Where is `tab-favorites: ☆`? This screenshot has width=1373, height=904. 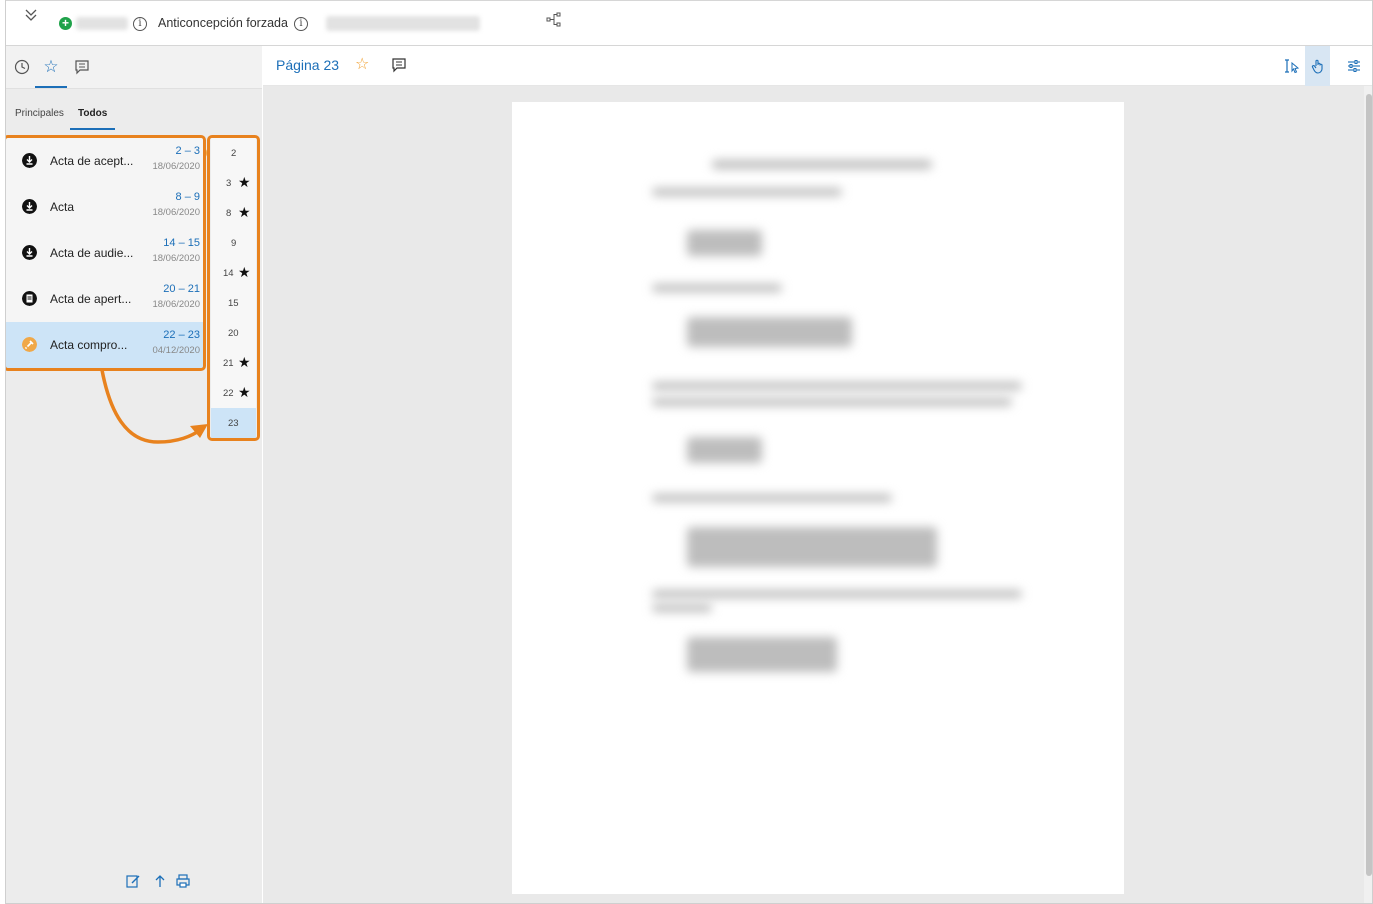
tab-favorites: ☆ is located at coordinates (51, 72).